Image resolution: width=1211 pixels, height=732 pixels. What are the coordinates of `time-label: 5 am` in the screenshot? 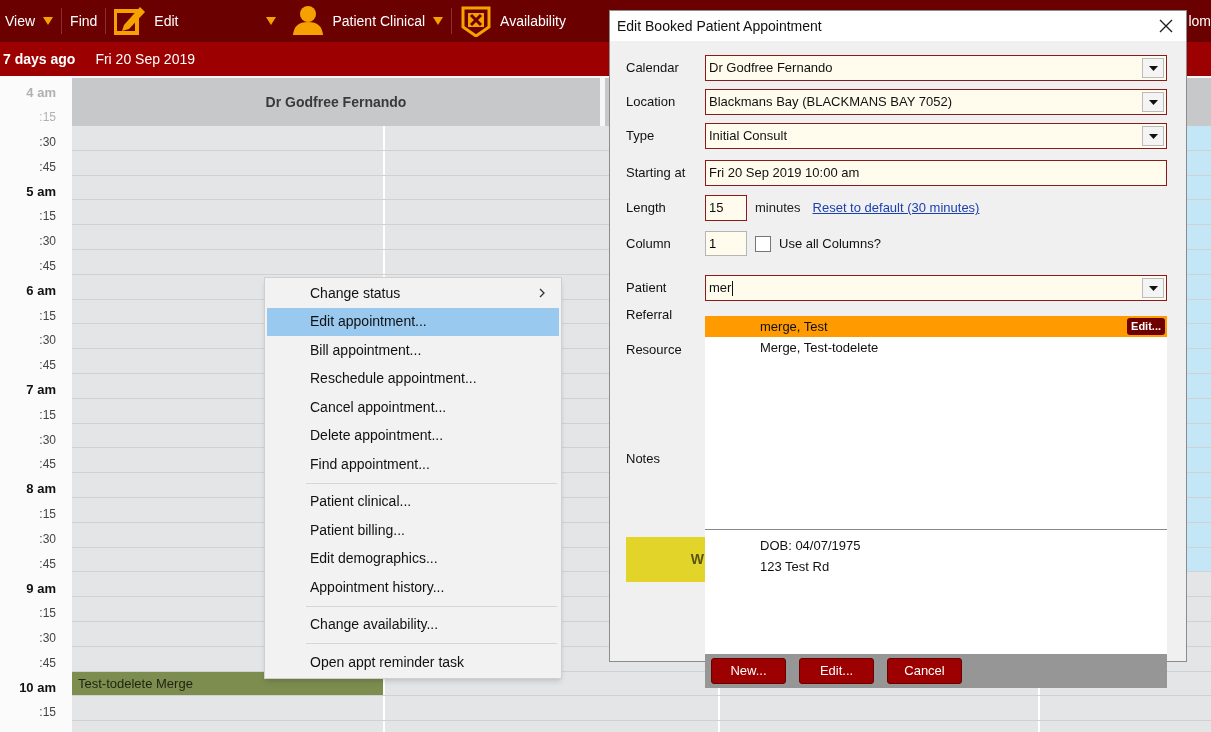 It's located at (41, 191).